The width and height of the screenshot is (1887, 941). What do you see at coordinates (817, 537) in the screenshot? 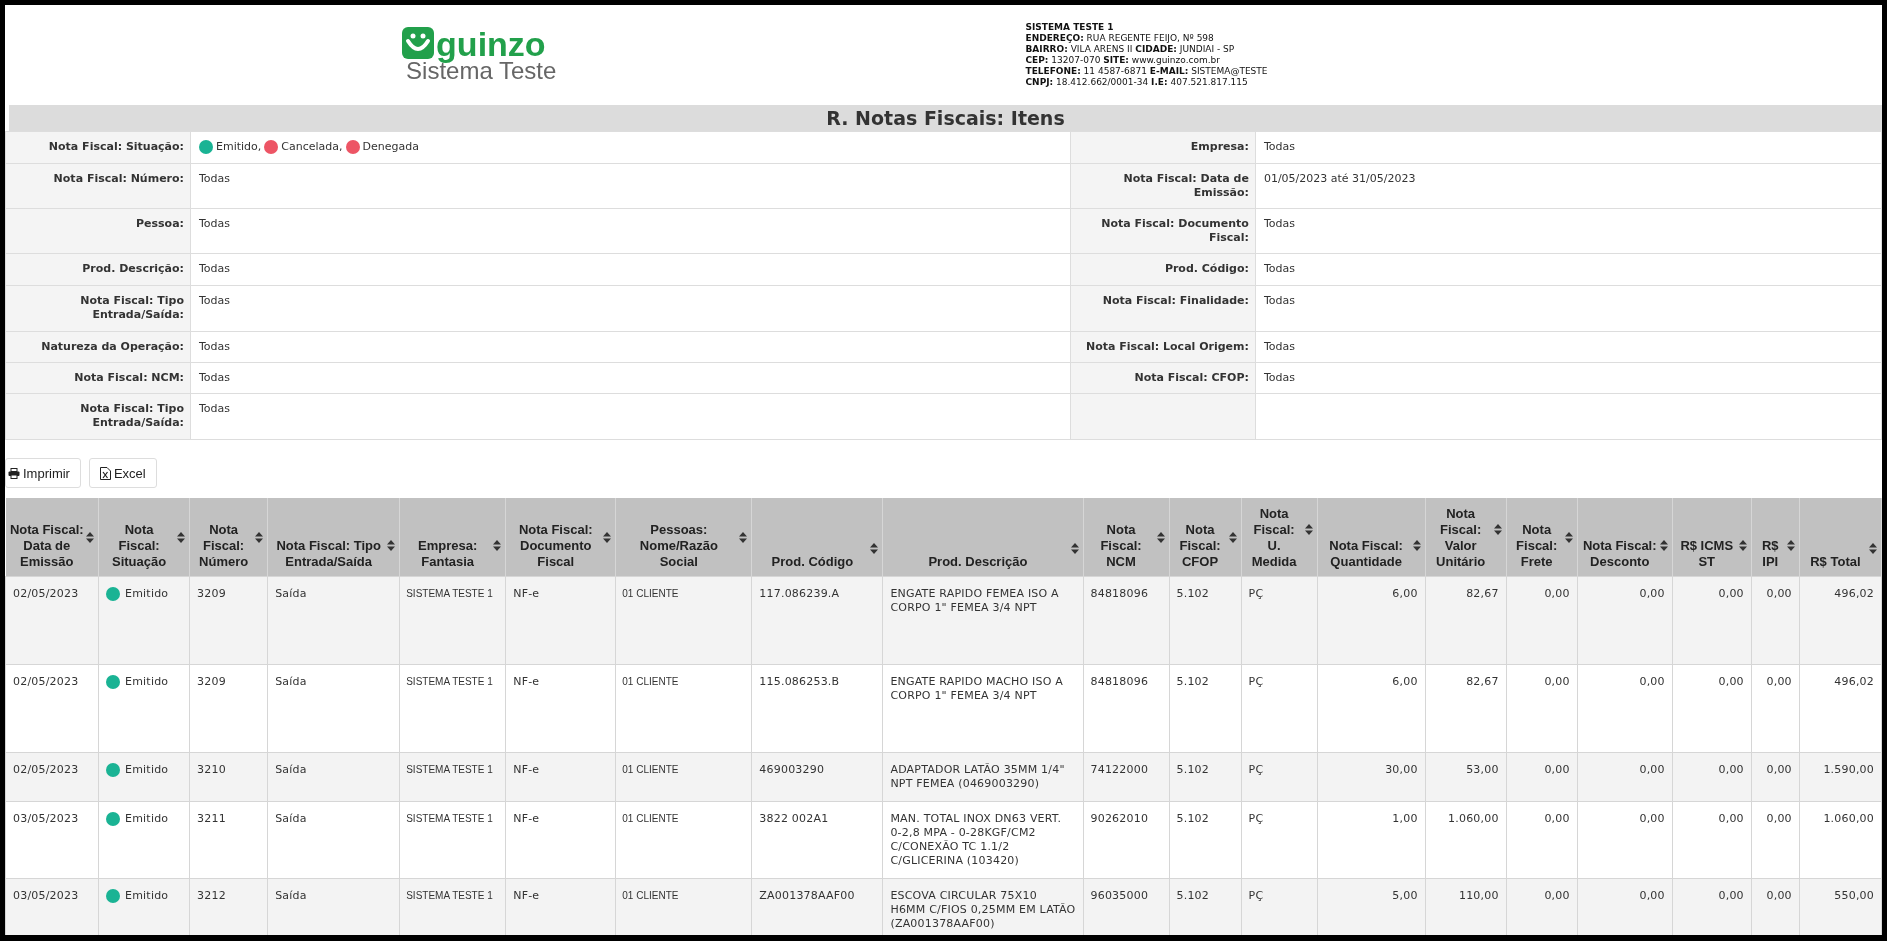
I see `column-header: Prod. Código` at bounding box center [817, 537].